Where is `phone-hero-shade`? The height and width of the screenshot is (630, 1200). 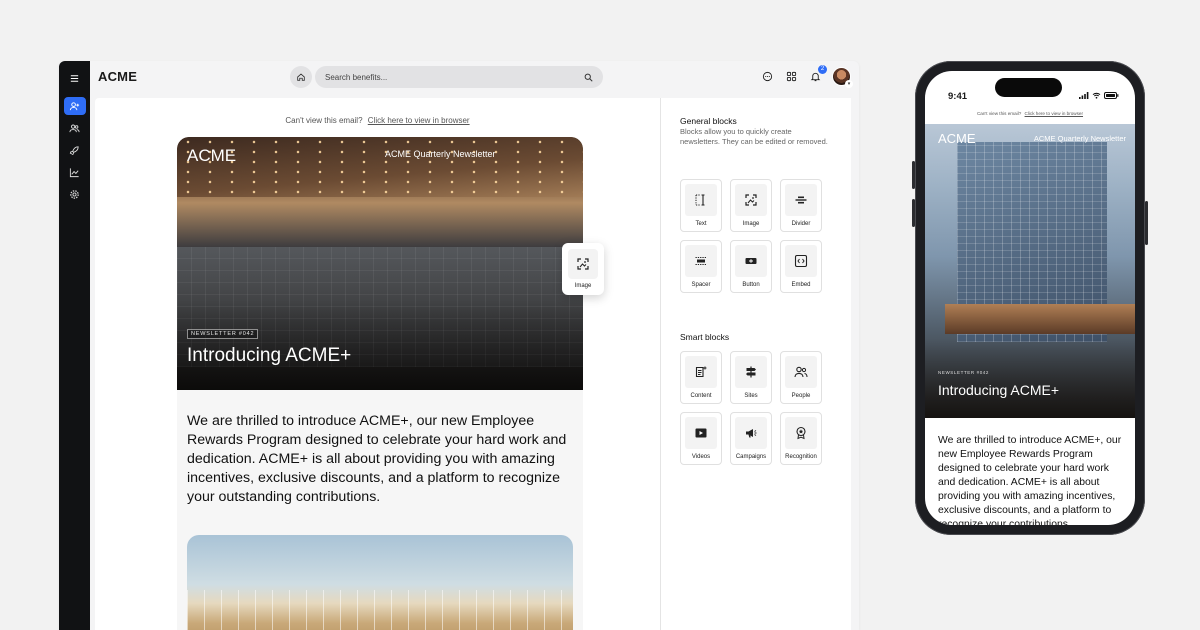 phone-hero-shade is located at coordinates (1030, 378).